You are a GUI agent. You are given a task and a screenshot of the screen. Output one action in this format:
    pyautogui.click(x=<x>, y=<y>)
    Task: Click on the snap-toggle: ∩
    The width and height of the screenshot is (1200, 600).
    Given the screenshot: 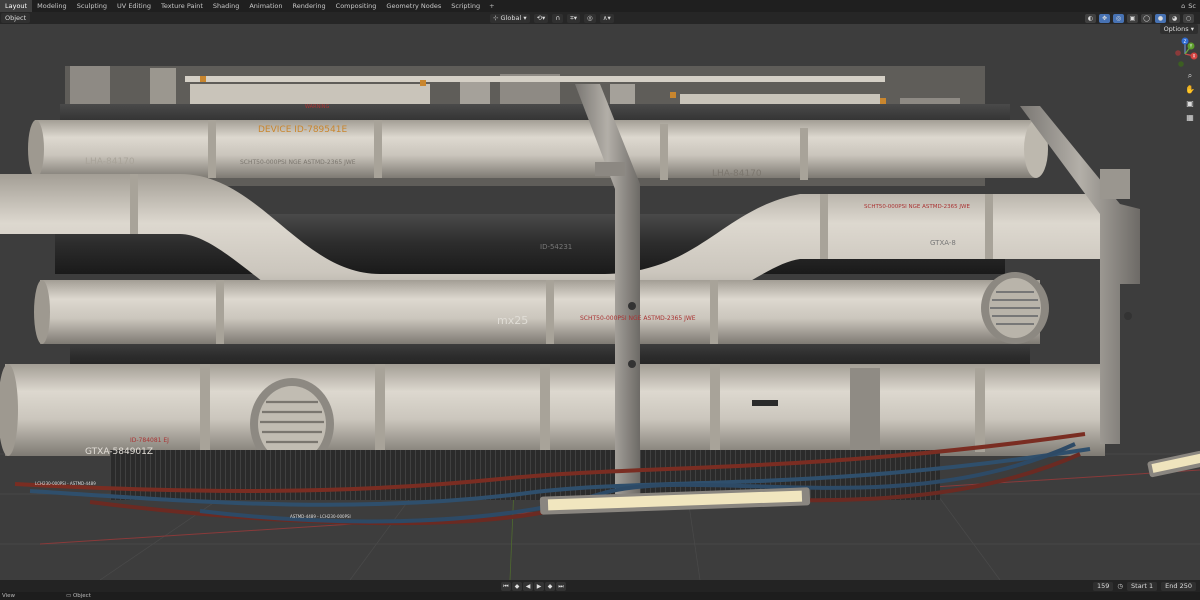 What is the action you would take?
    pyautogui.click(x=558, y=18)
    